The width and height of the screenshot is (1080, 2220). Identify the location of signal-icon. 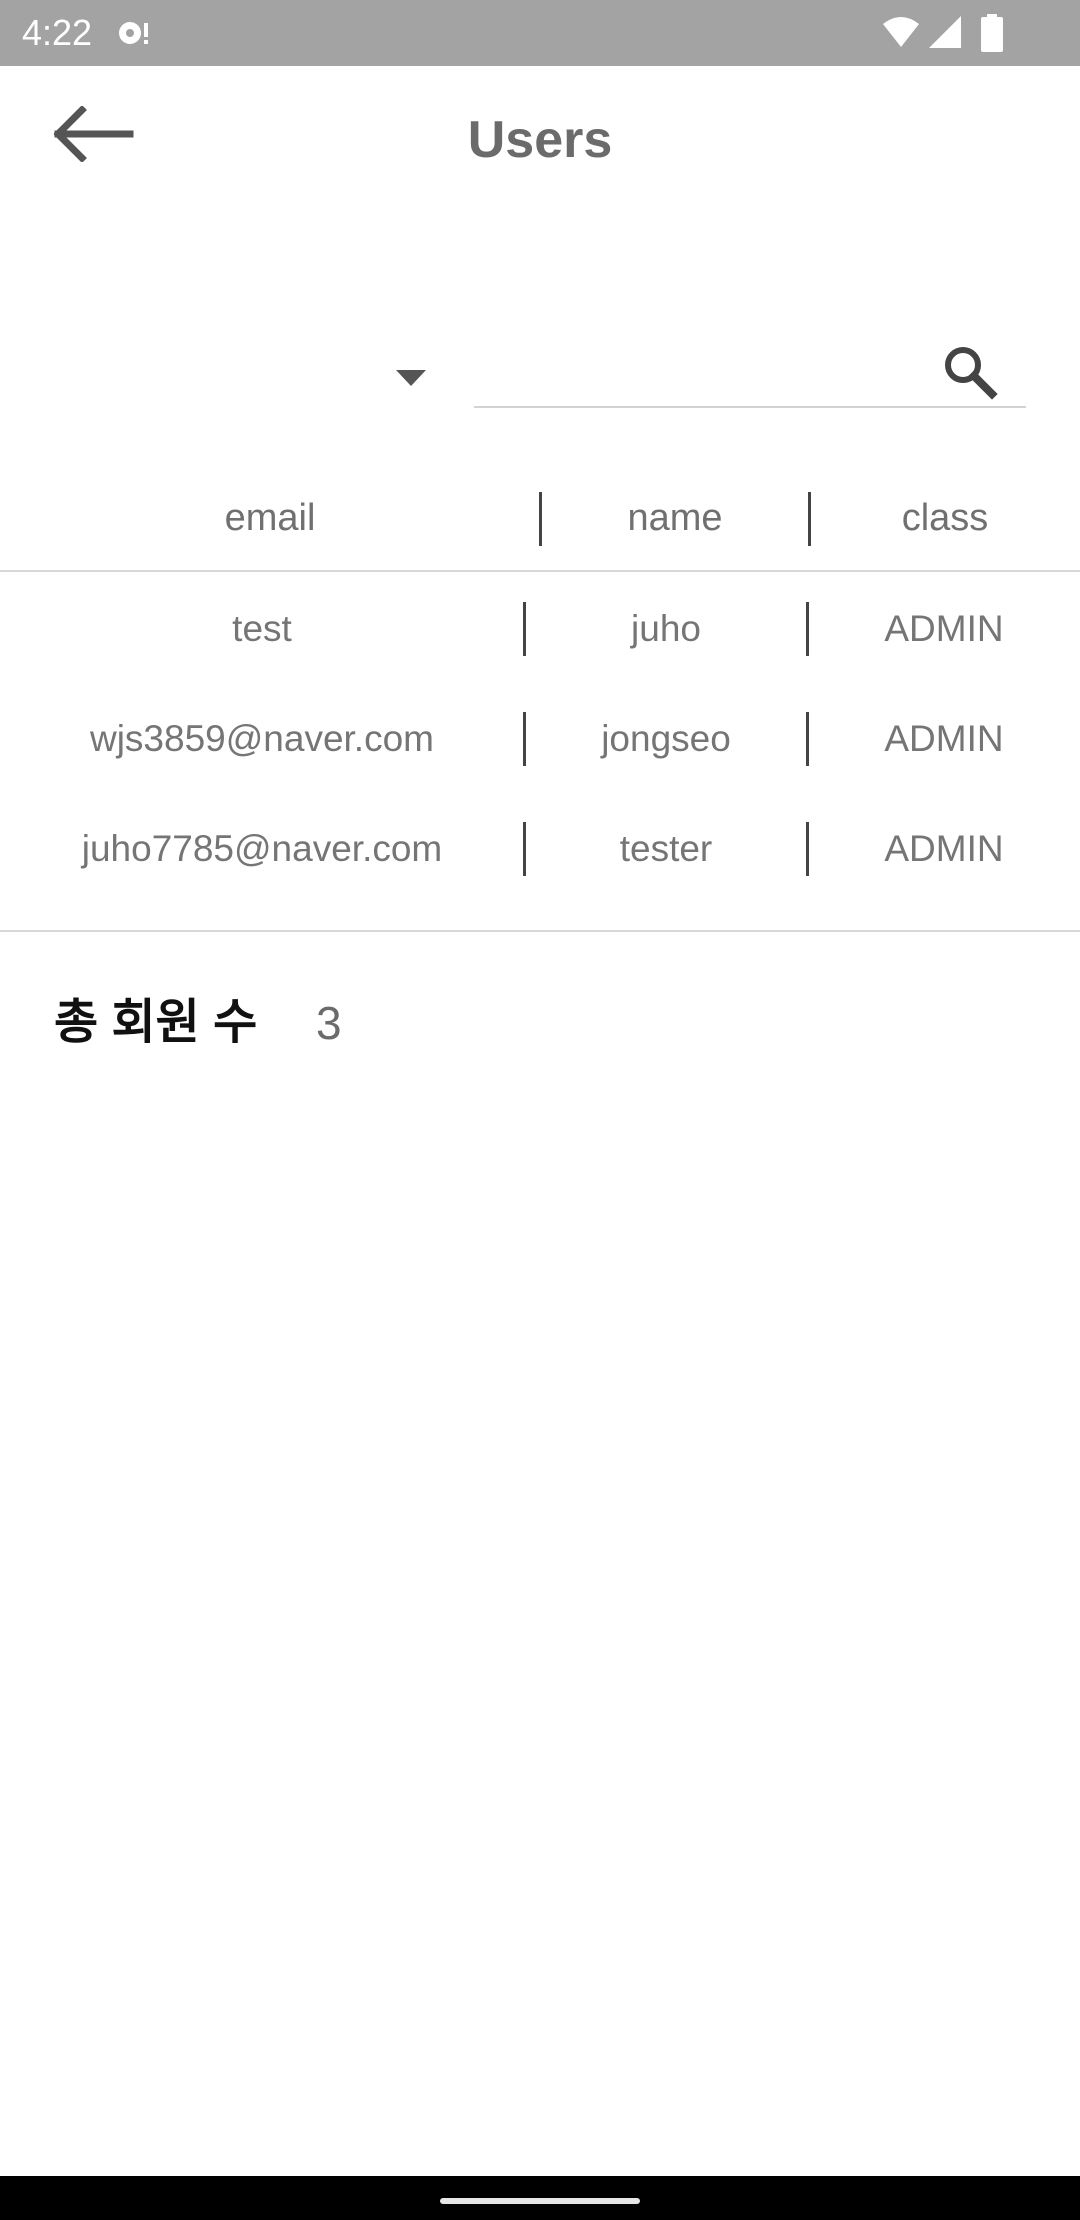
(945, 32).